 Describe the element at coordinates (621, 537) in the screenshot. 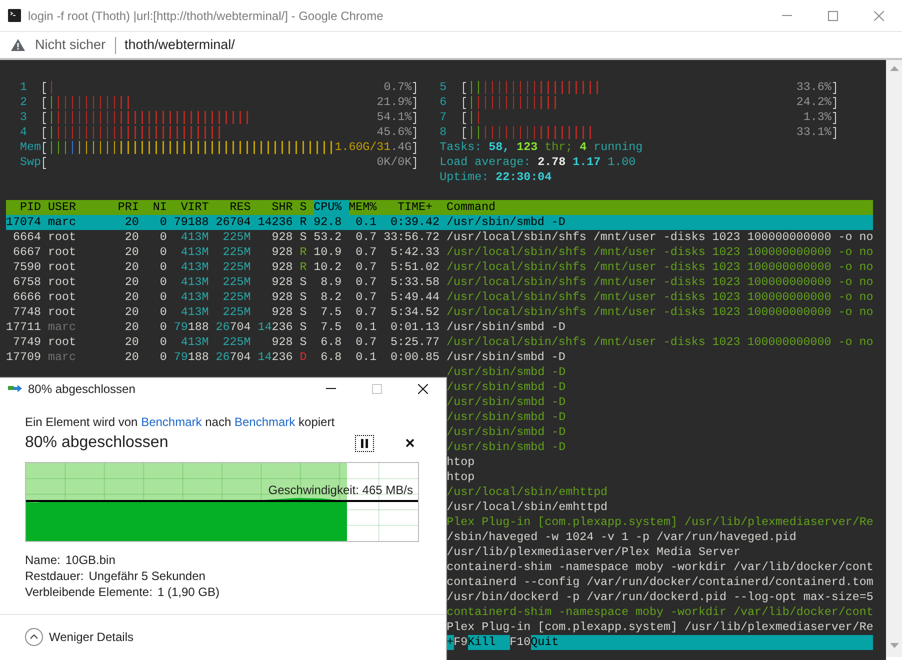

I see `command-cell: /sbin/haveged -w 1024 -v 1 -p /var/run/haveged.pid` at that location.